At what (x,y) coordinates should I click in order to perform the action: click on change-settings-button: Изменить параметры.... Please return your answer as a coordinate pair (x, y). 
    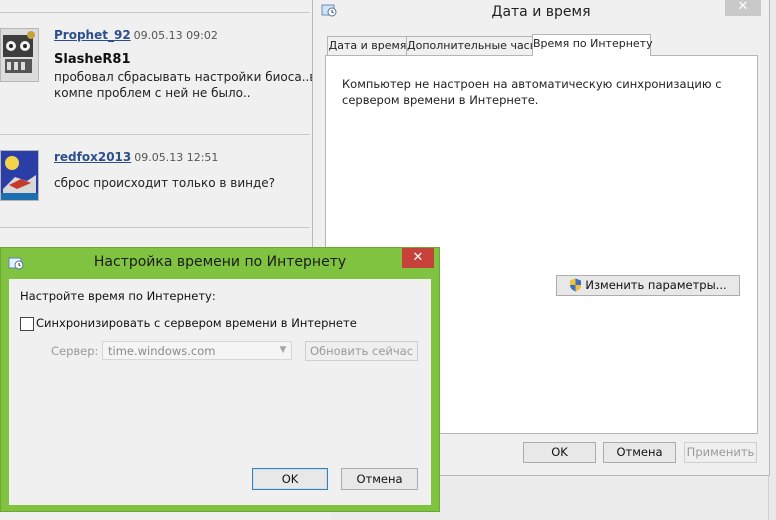
    Looking at the image, I should click on (648, 285).